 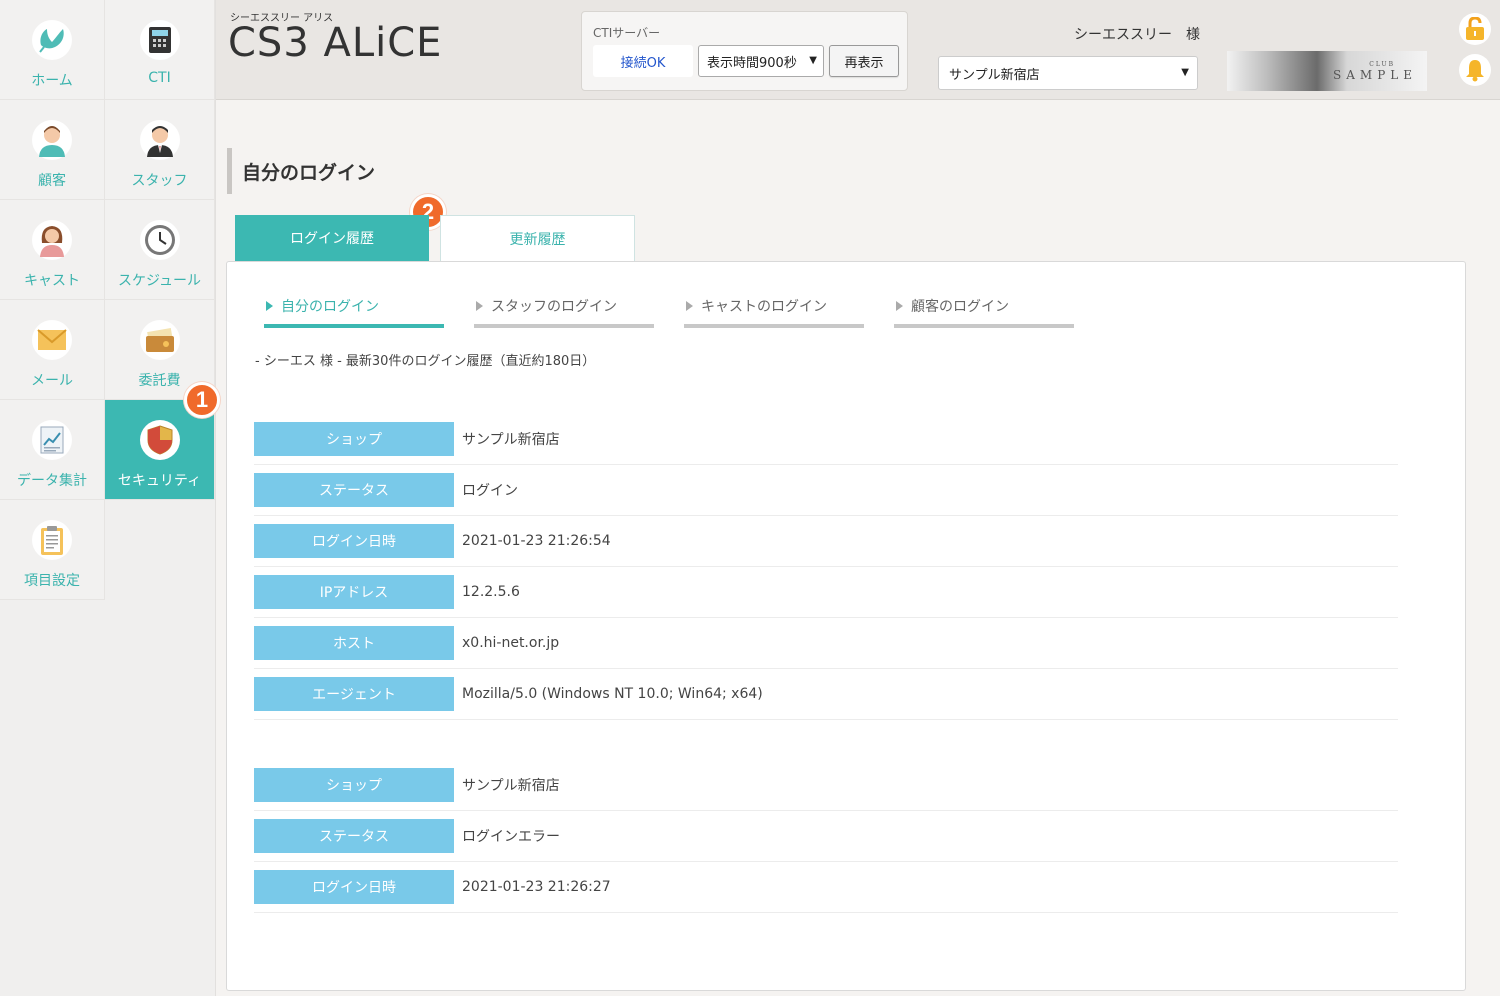 What do you see at coordinates (332, 238) in the screenshot?
I see `tab-login-history: ログイン履歴` at bounding box center [332, 238].